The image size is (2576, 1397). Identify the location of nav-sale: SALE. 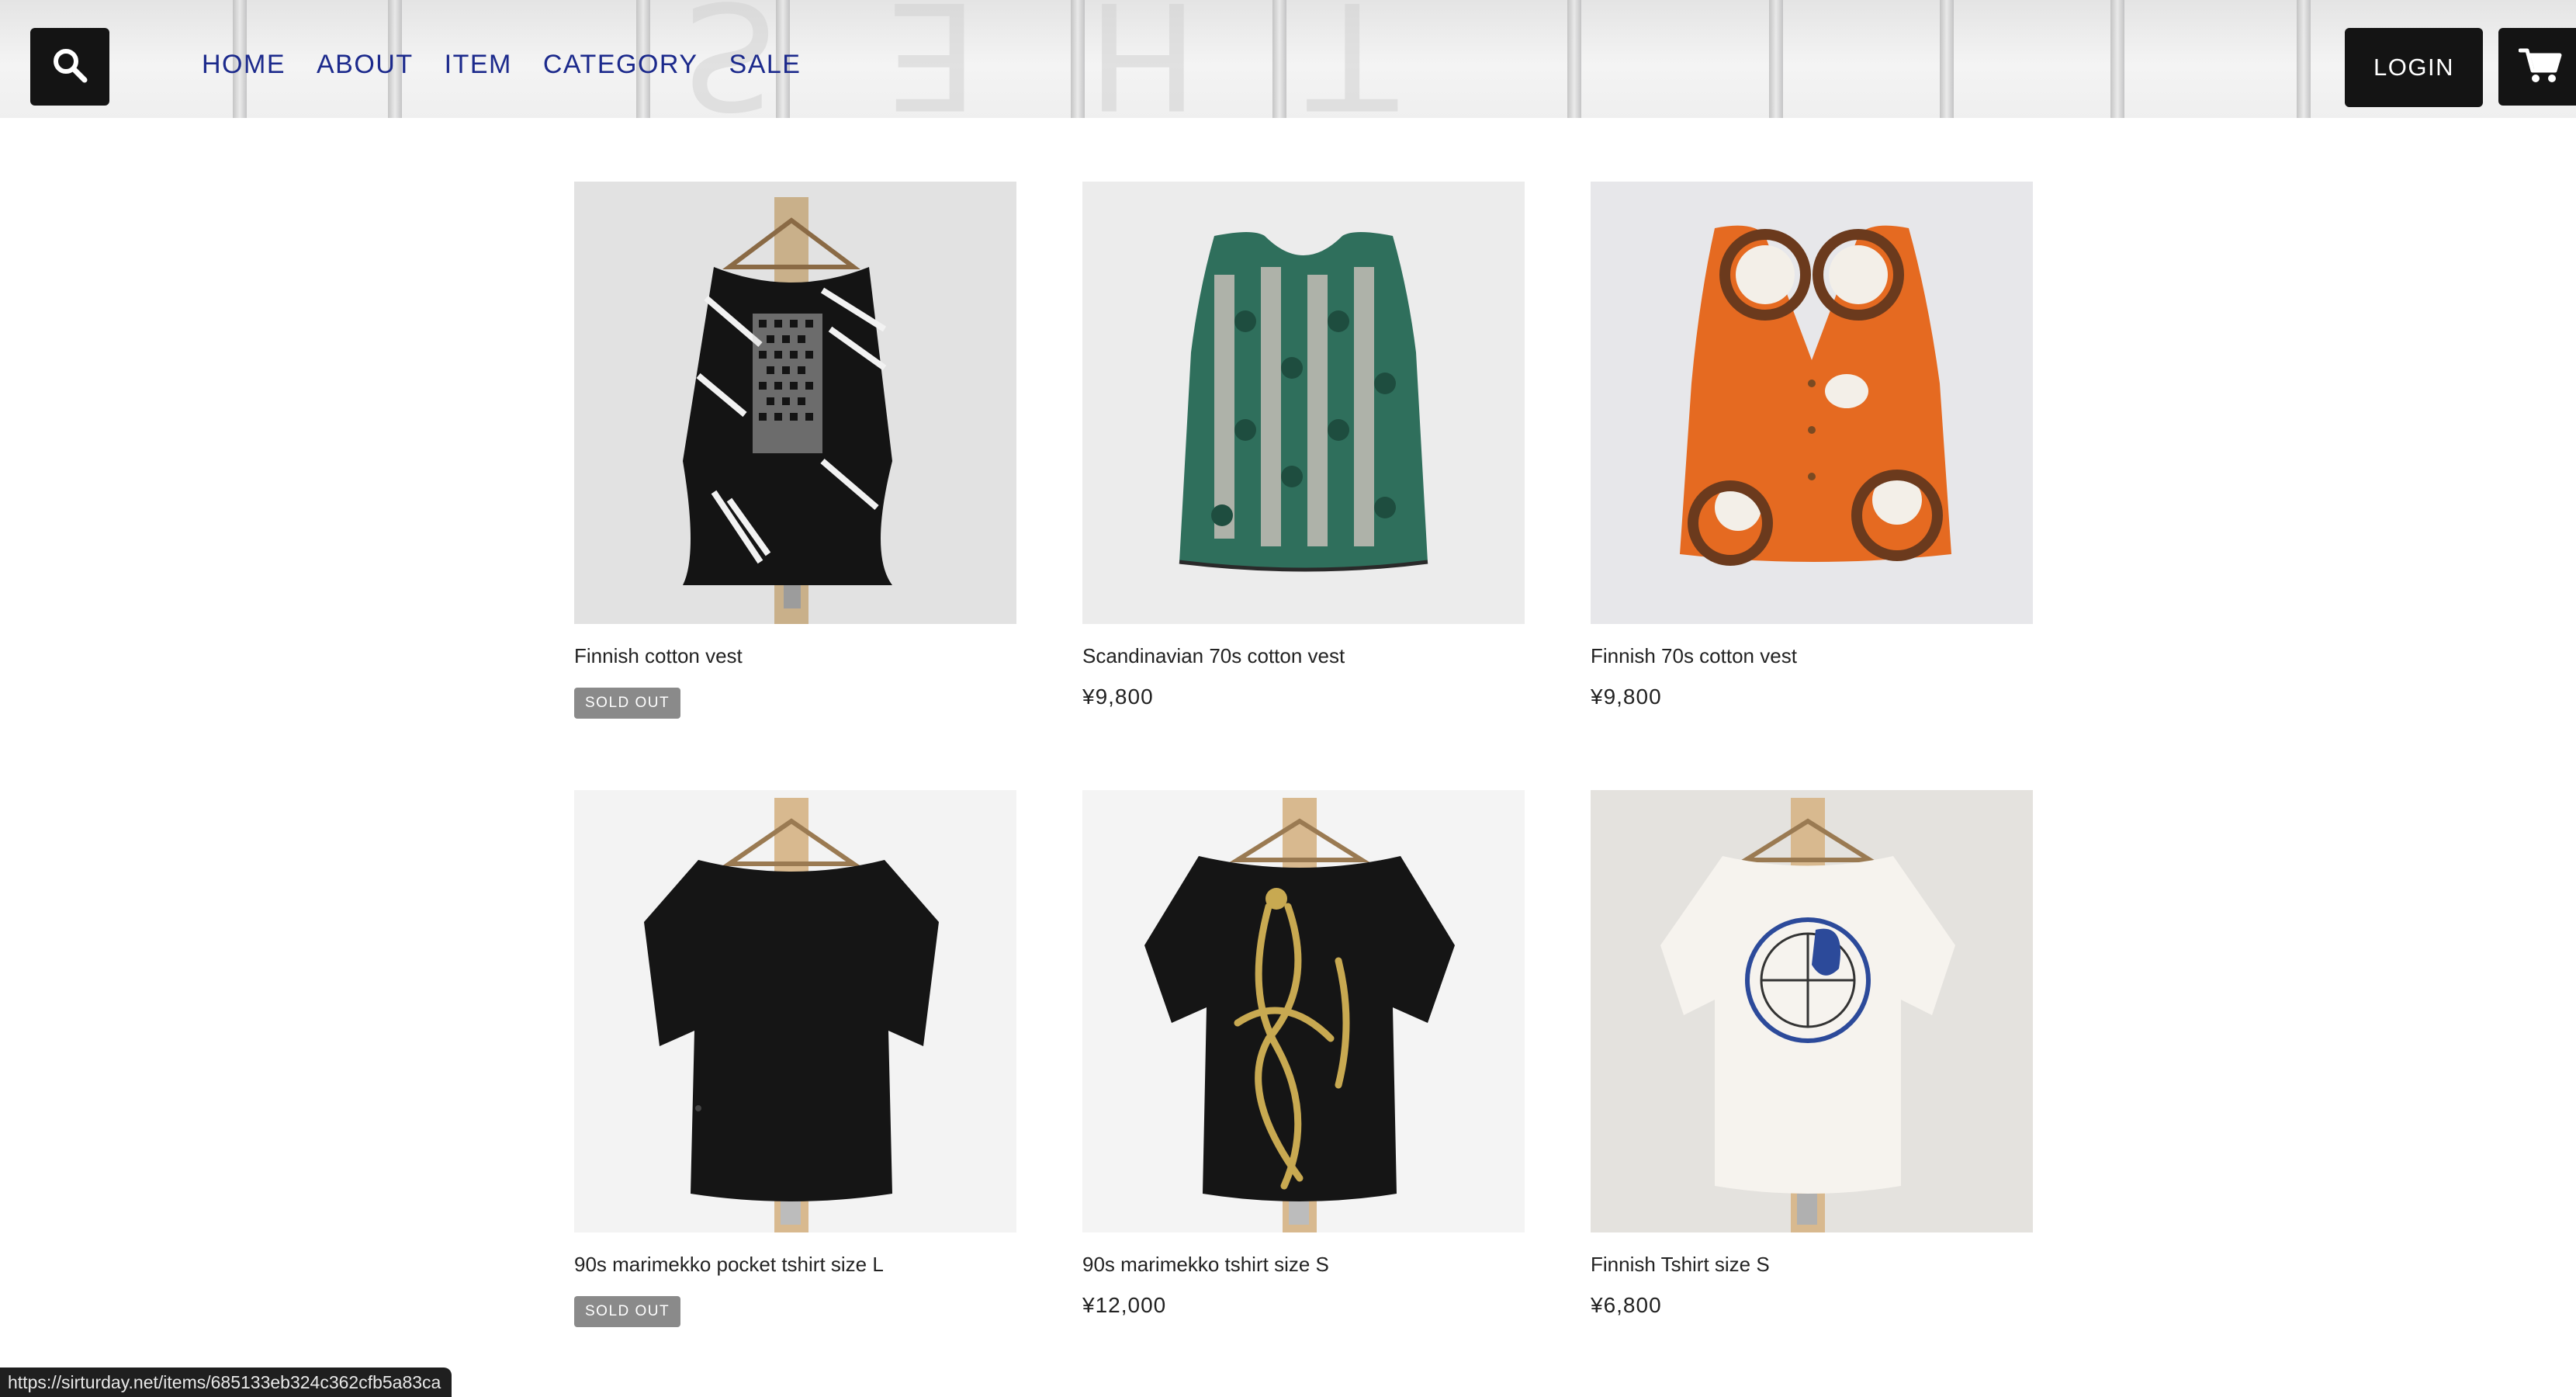
(765, 64).